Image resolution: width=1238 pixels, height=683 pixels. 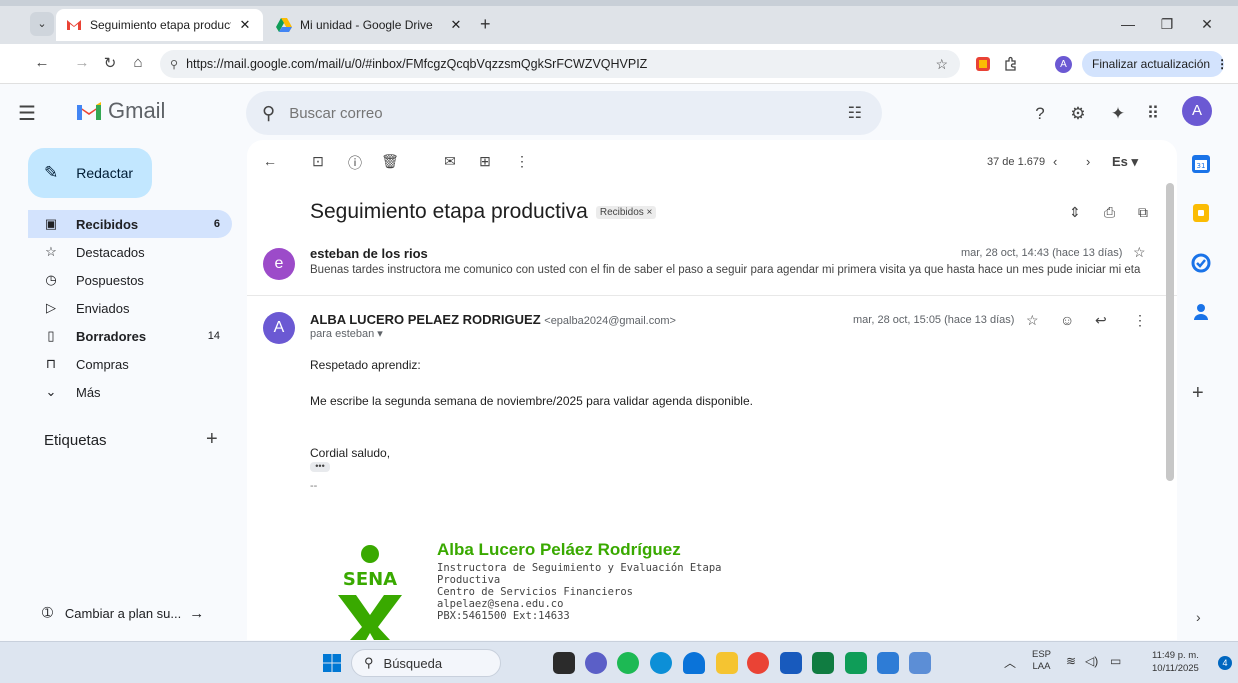 I want to click on older-chevron-icon: ›, so click(x=1088, y=161).